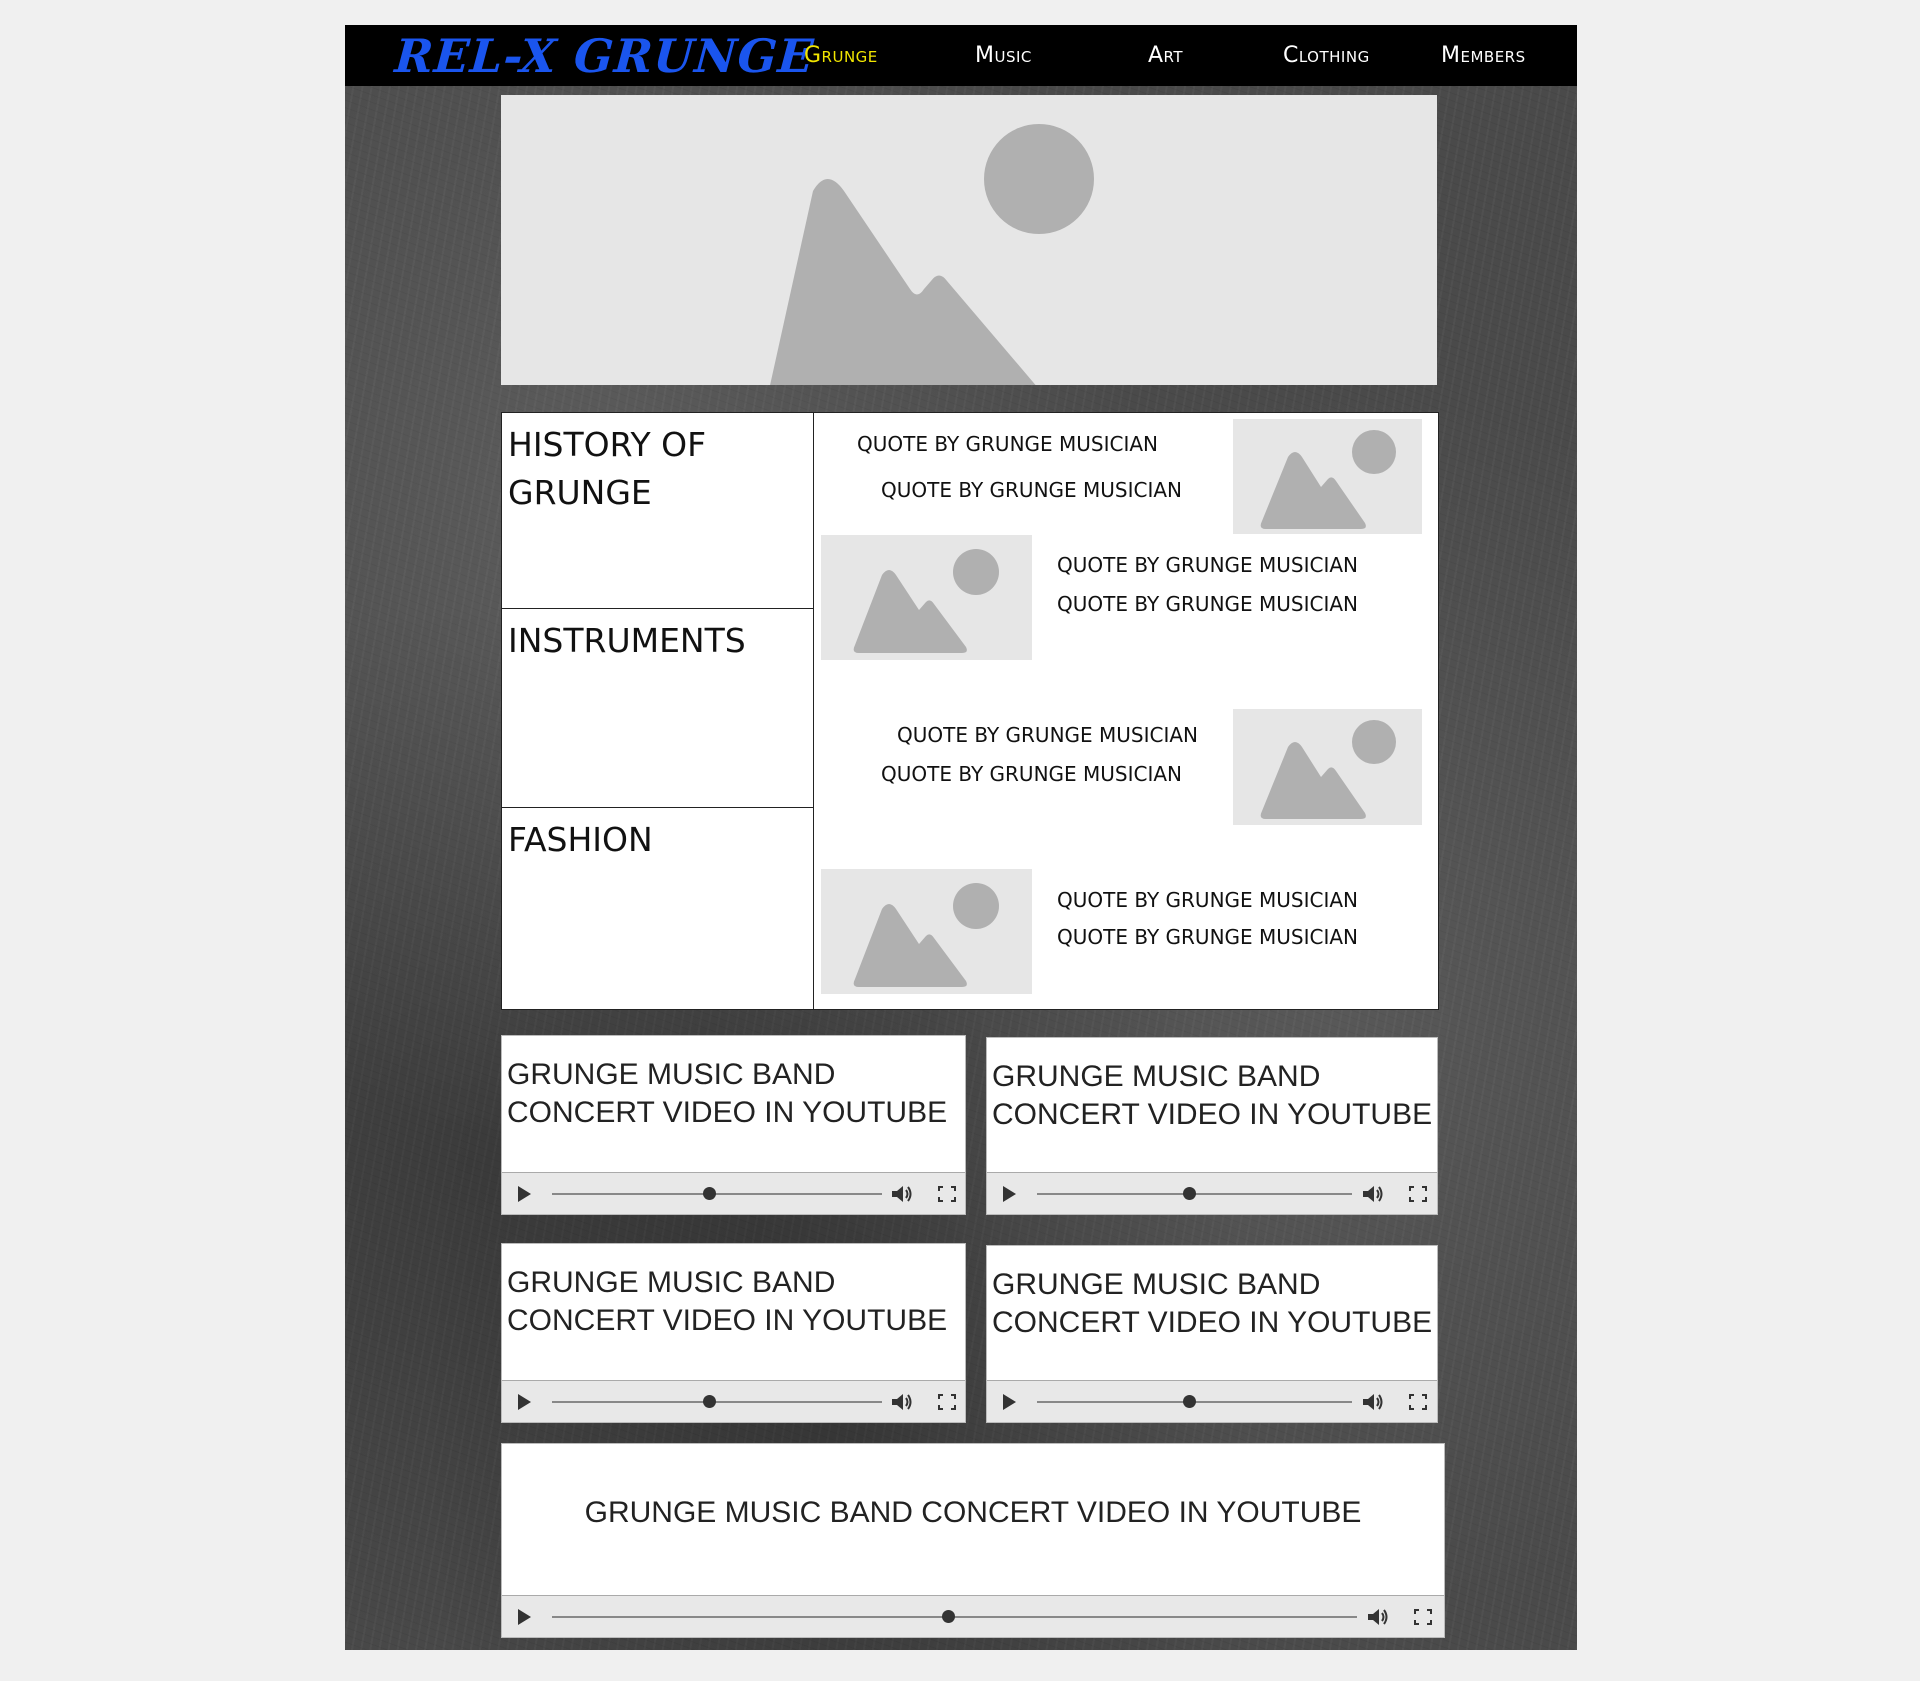 Image resolution: width=1920 pixels, height=1681 pixels. Describe the element at coordinates (658, 909) in the screenshot. I see `section-fashion: FASHION` at that location.